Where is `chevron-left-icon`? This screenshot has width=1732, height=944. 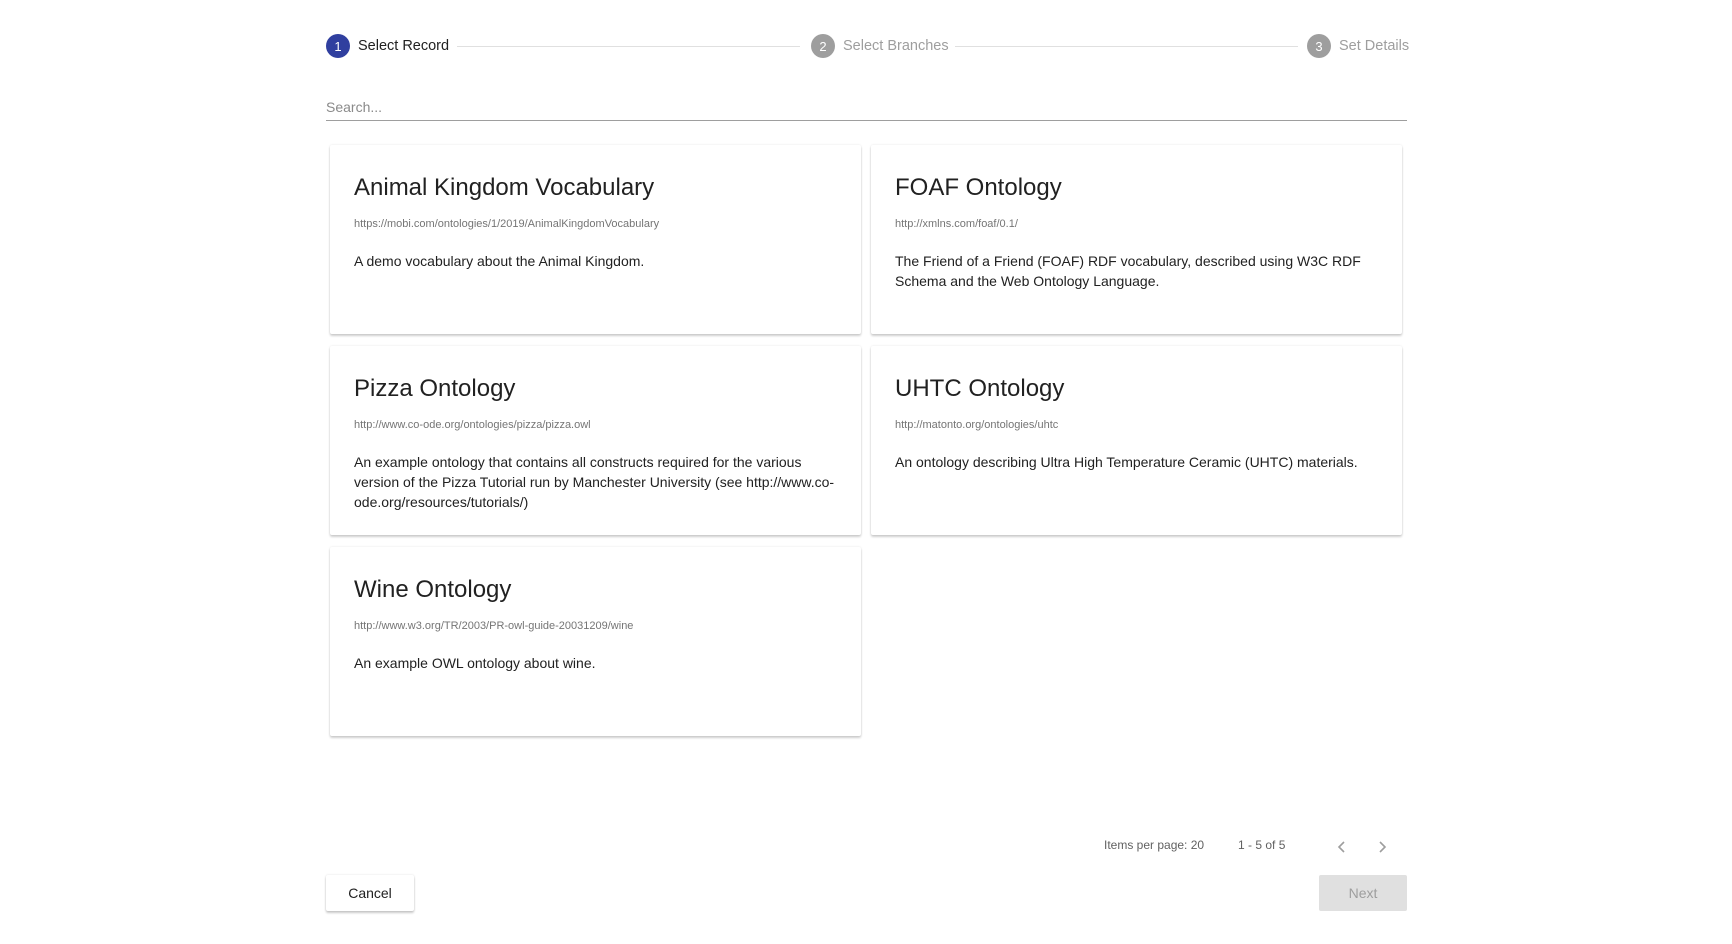
chevron-left-icon is located at coordinates (1341, 847).